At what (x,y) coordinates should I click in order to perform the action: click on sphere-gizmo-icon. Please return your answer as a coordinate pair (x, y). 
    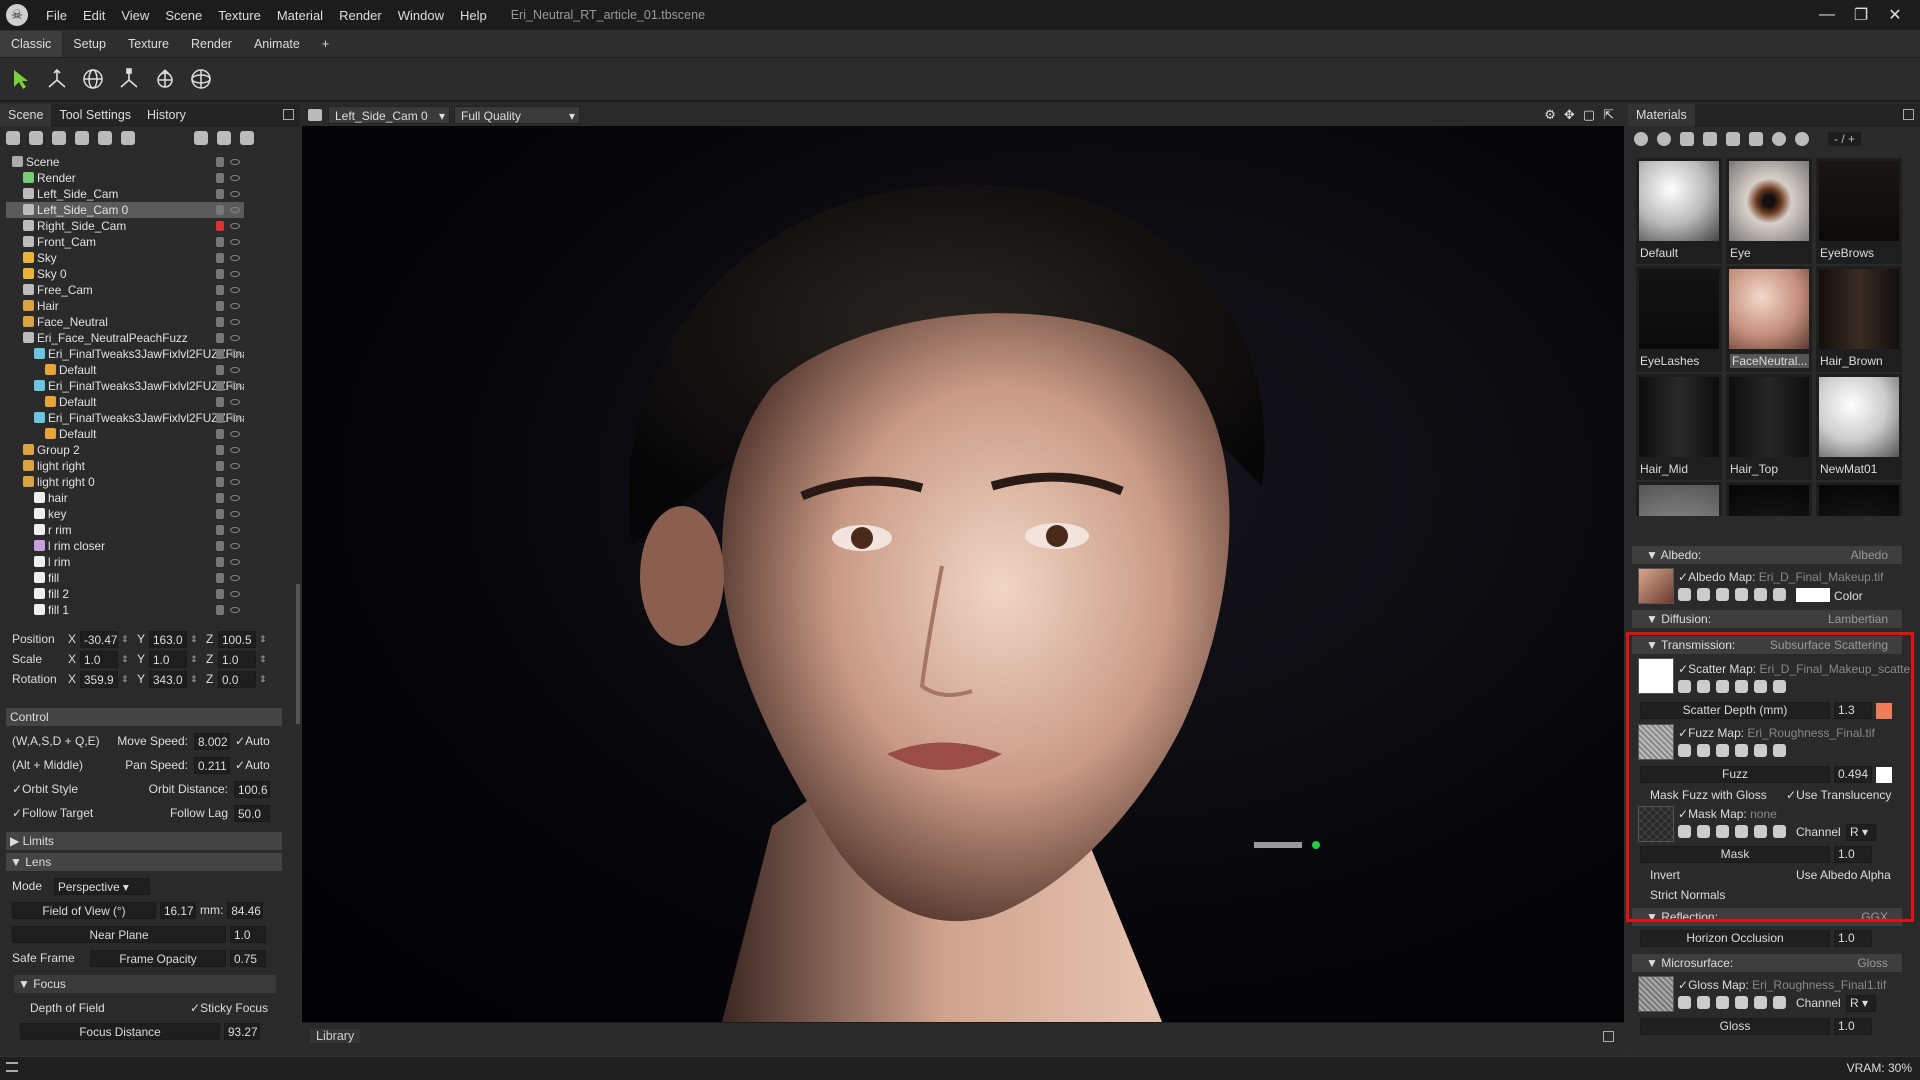
    Looking at the image, I should click on (201, 79).